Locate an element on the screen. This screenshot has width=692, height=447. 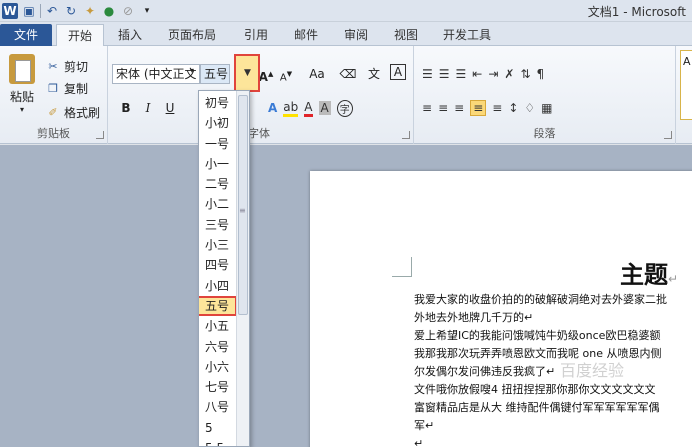
numbering-icon: ☰ is located at coordinates (444, 74).